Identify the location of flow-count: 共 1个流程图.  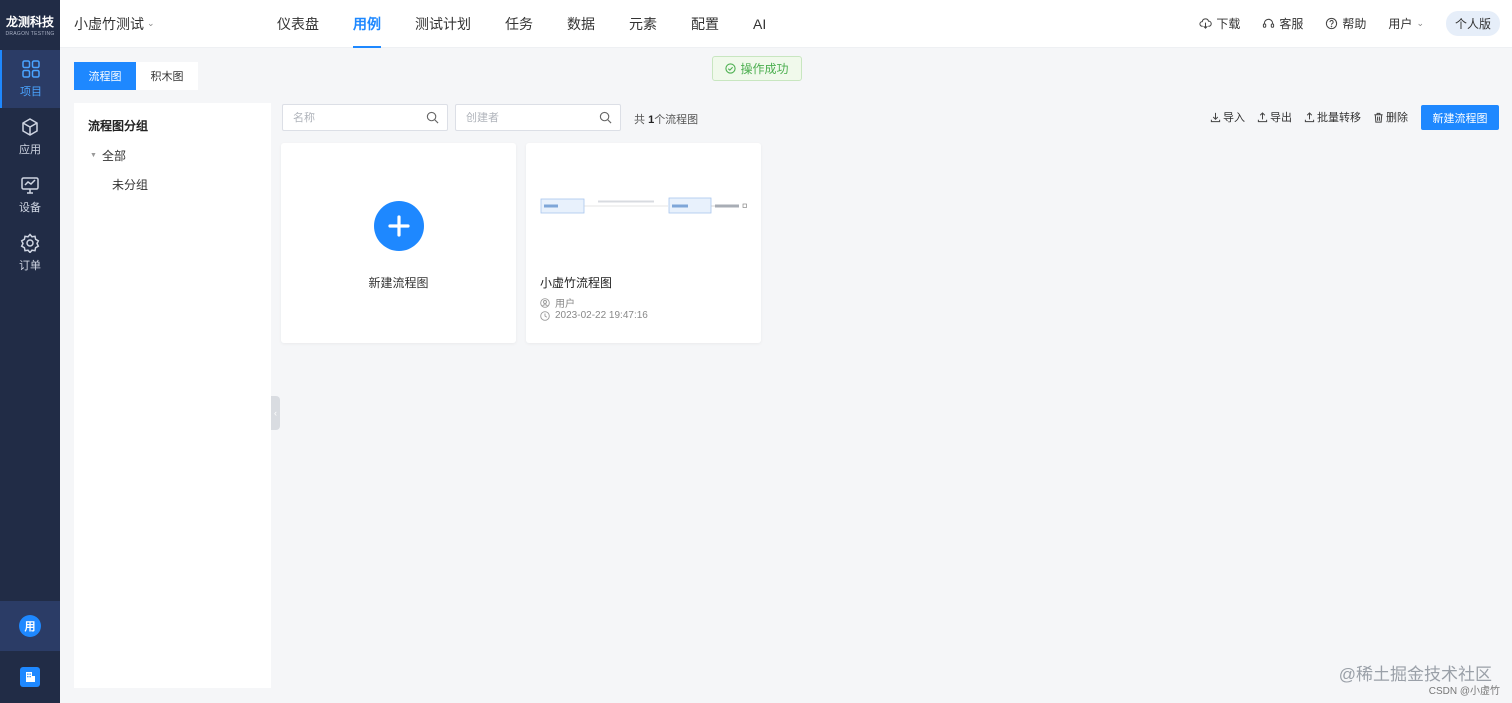
(666, 119).